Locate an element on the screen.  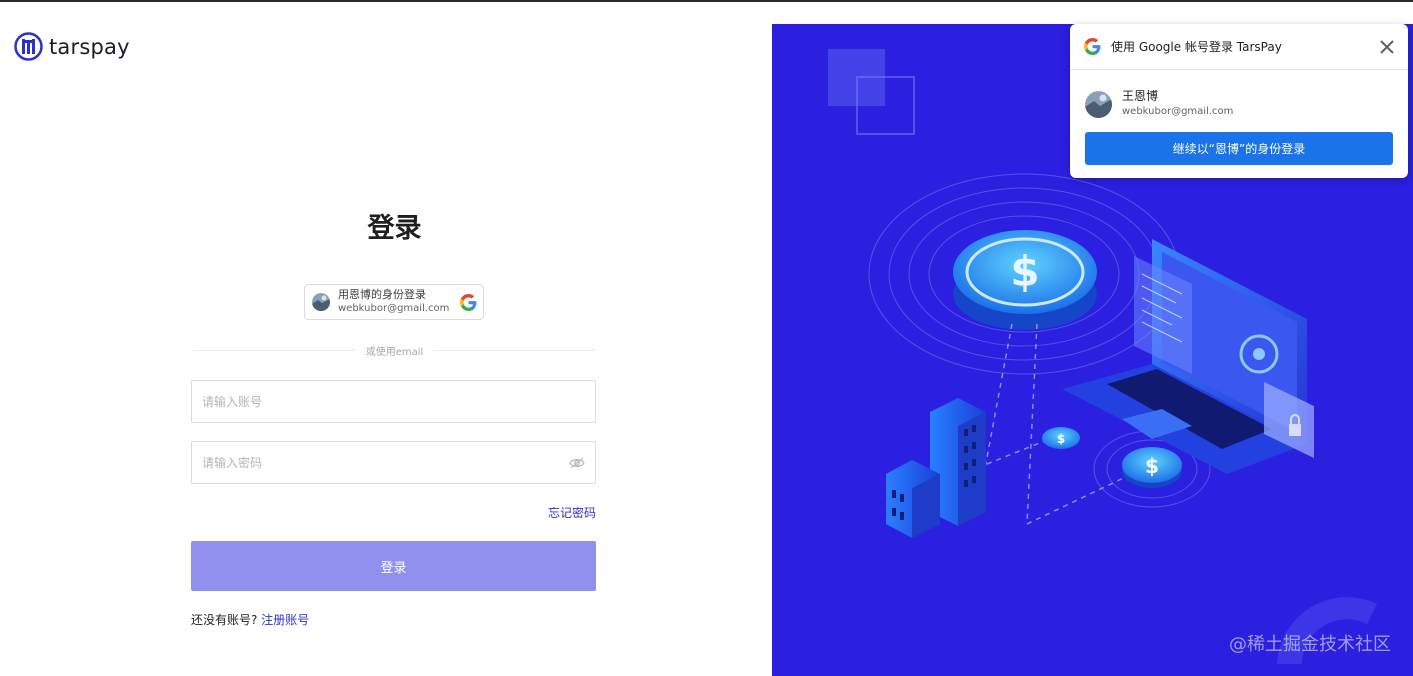
google-button-name: 用恩博的身份登录 is located at coordinates (382, 294).